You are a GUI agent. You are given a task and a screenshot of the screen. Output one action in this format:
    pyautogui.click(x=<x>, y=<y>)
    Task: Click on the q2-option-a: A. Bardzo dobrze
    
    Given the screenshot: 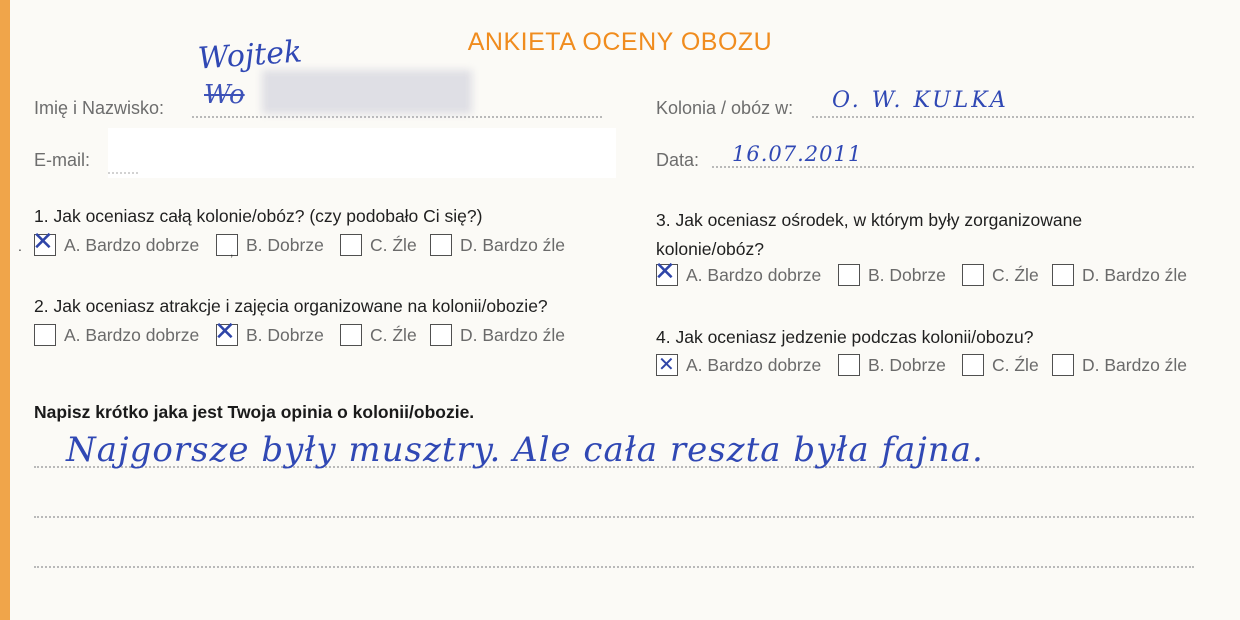 What is the action you would take?
    pyautogui.click(x=116, y=335)
    